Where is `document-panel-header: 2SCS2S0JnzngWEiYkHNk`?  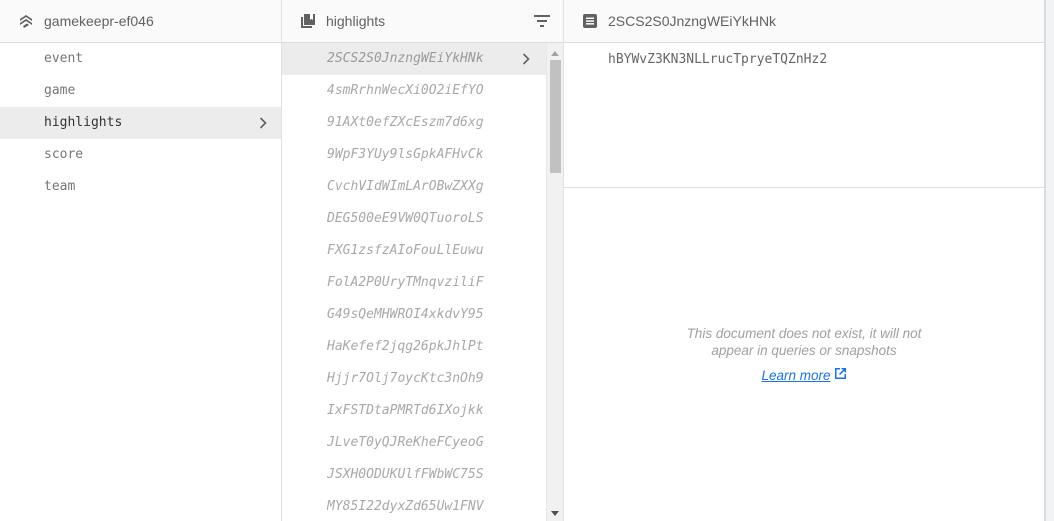
document-panel-header: 2SCS2S0JnzngWEiYkHNk is located at coordinates (804, 21).